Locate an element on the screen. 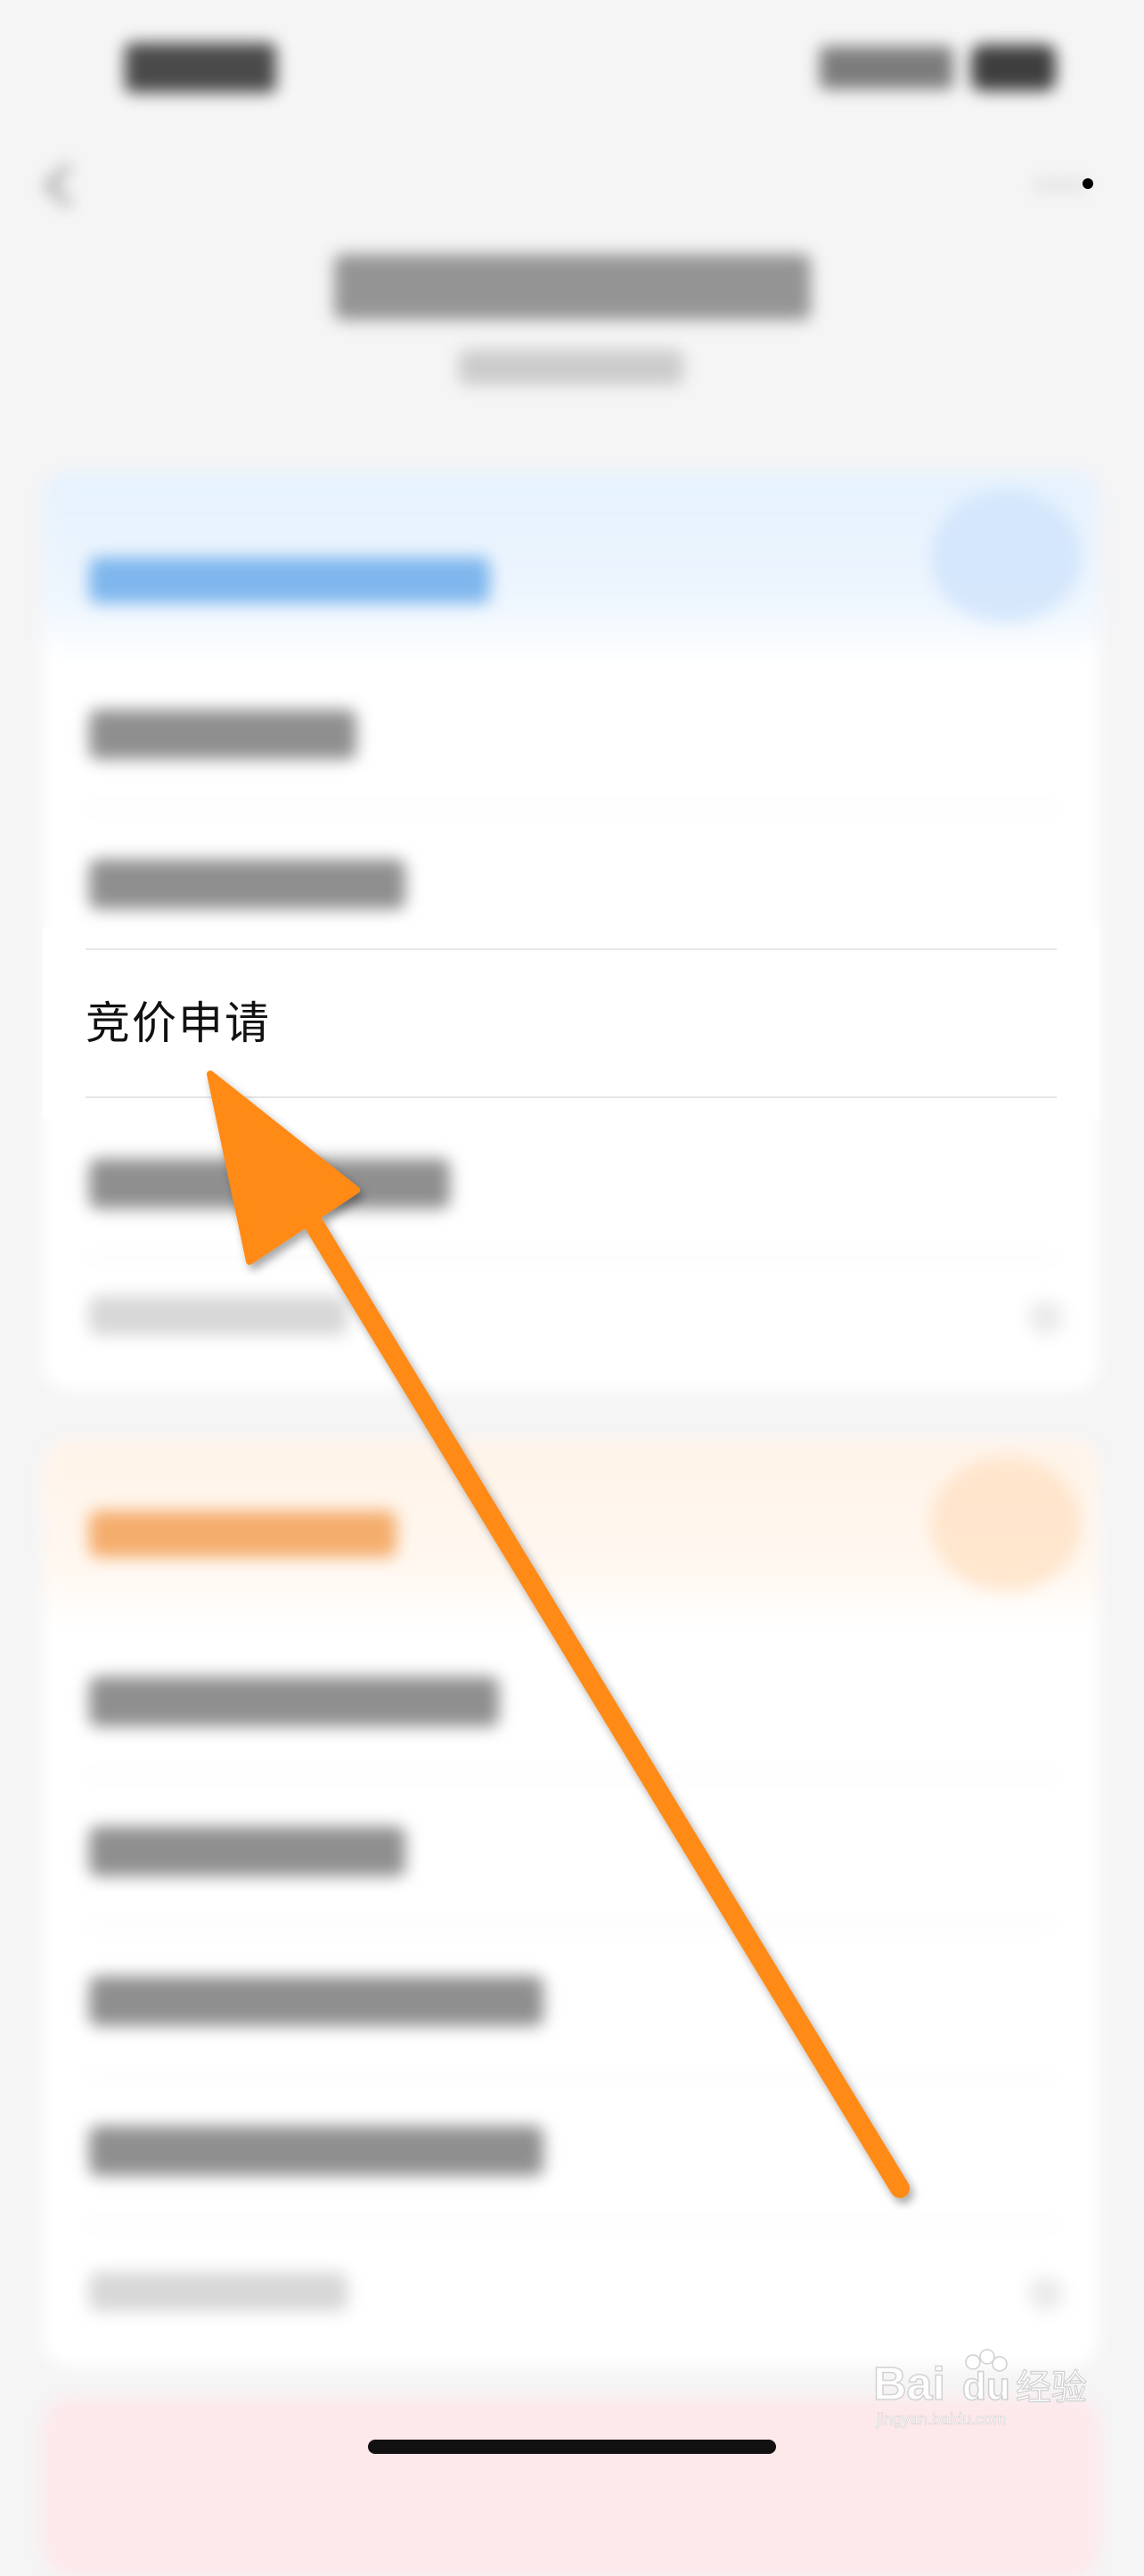  chevron-left-icon is located at coordinates (58, 185).